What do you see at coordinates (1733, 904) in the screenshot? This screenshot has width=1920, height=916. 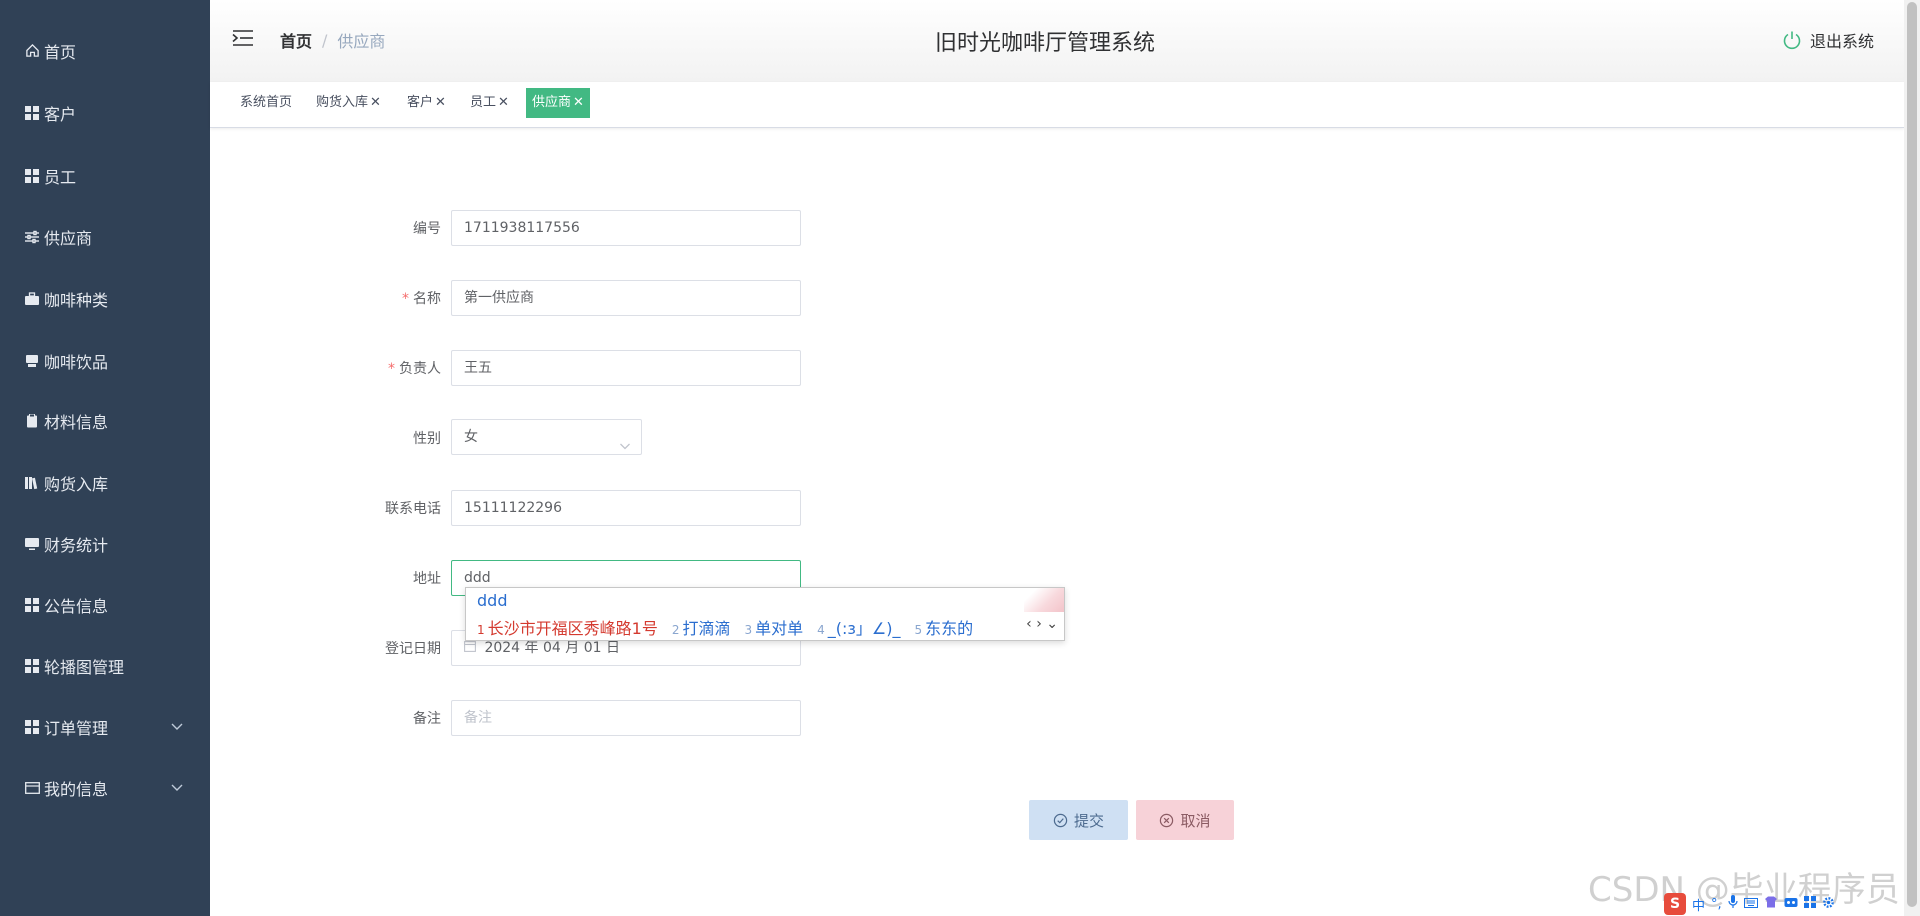 I see `microphone-icon` at bounding box center [1733, 904].